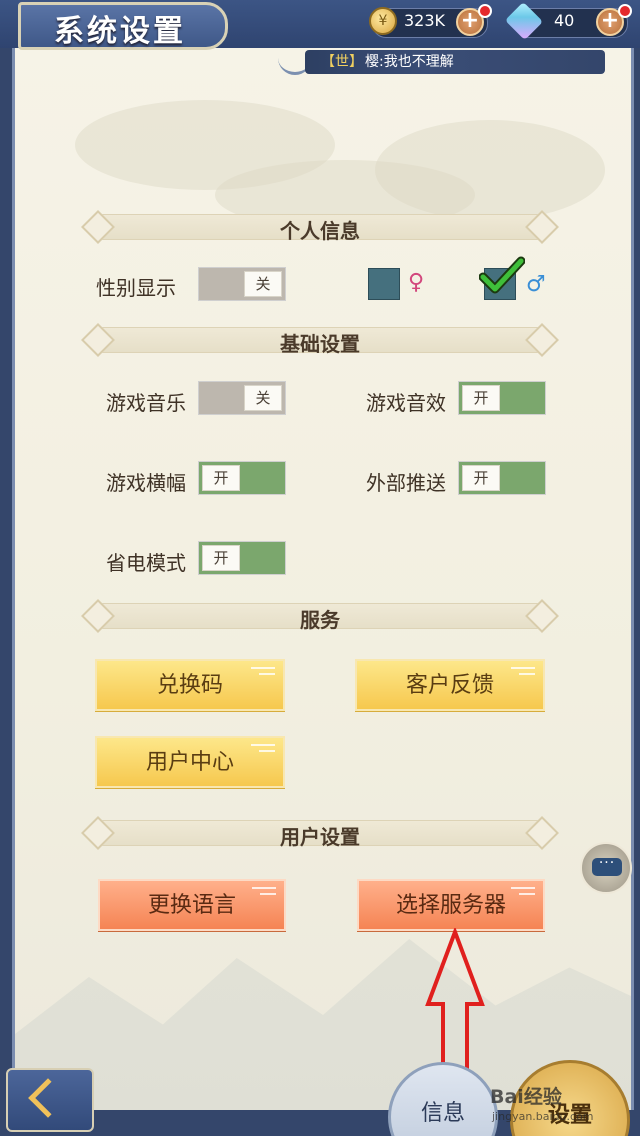 Image resolution: width=640 pixels, height=1136 pixels. I want to click on game-music-toggle: 关, so click(242, 398).